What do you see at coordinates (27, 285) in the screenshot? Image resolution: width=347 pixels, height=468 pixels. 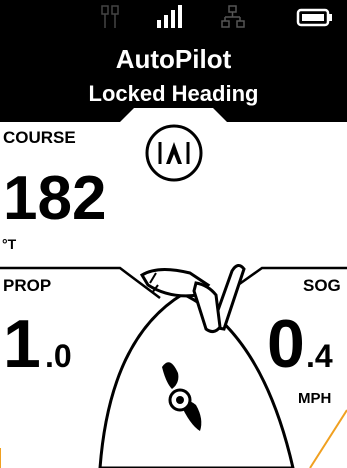 I see `prop-label: PROP` at bounding box center [27, 285].